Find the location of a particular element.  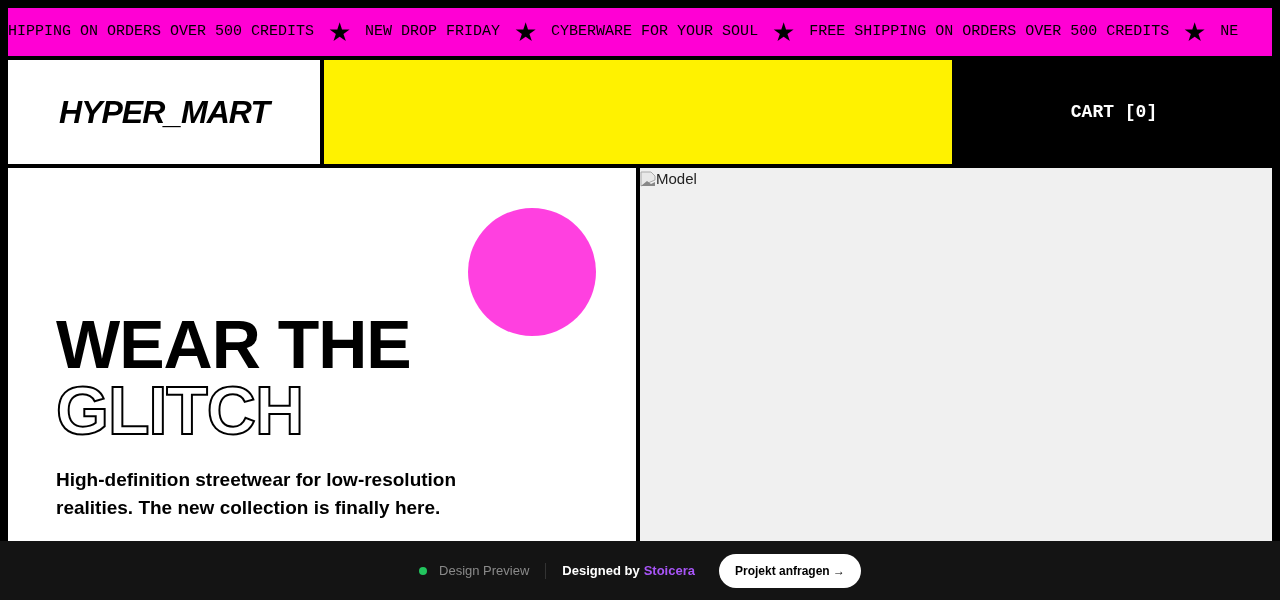

status-text: Design Preview is located at coordinates (484, 570).